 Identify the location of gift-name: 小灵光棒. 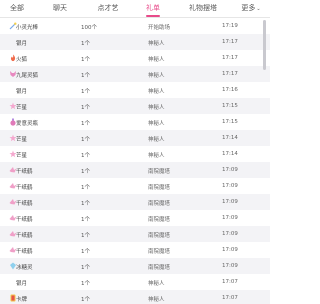
(27, 28).